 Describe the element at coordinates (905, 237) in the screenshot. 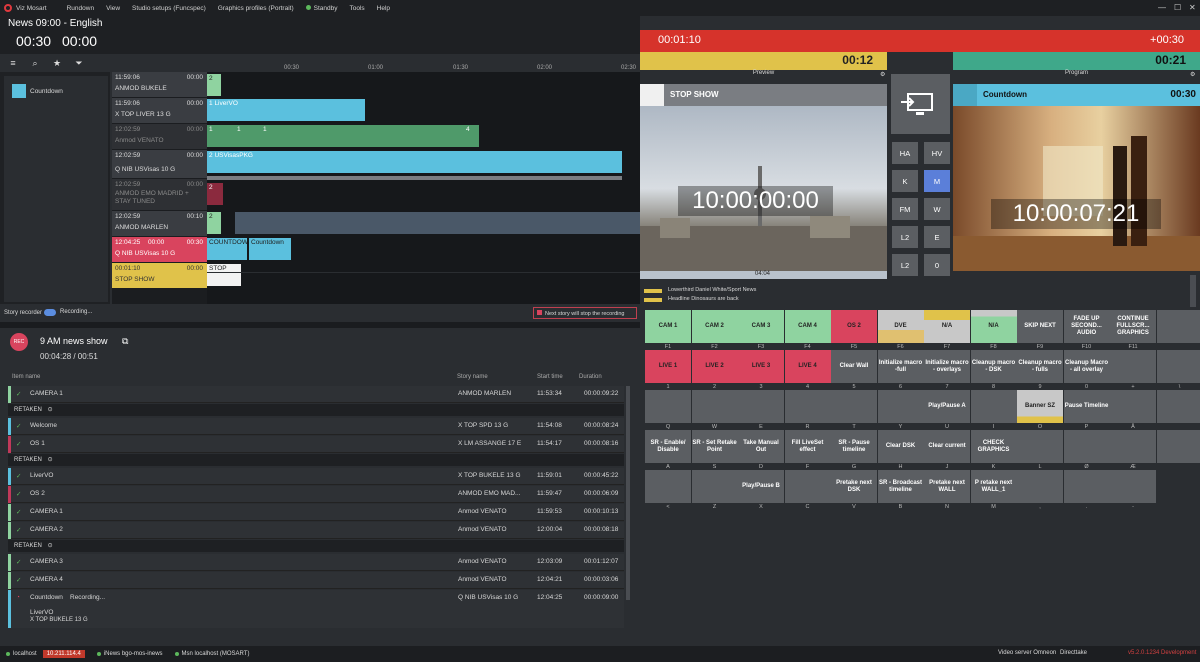

I see `side-button-l2: L2` at that location.